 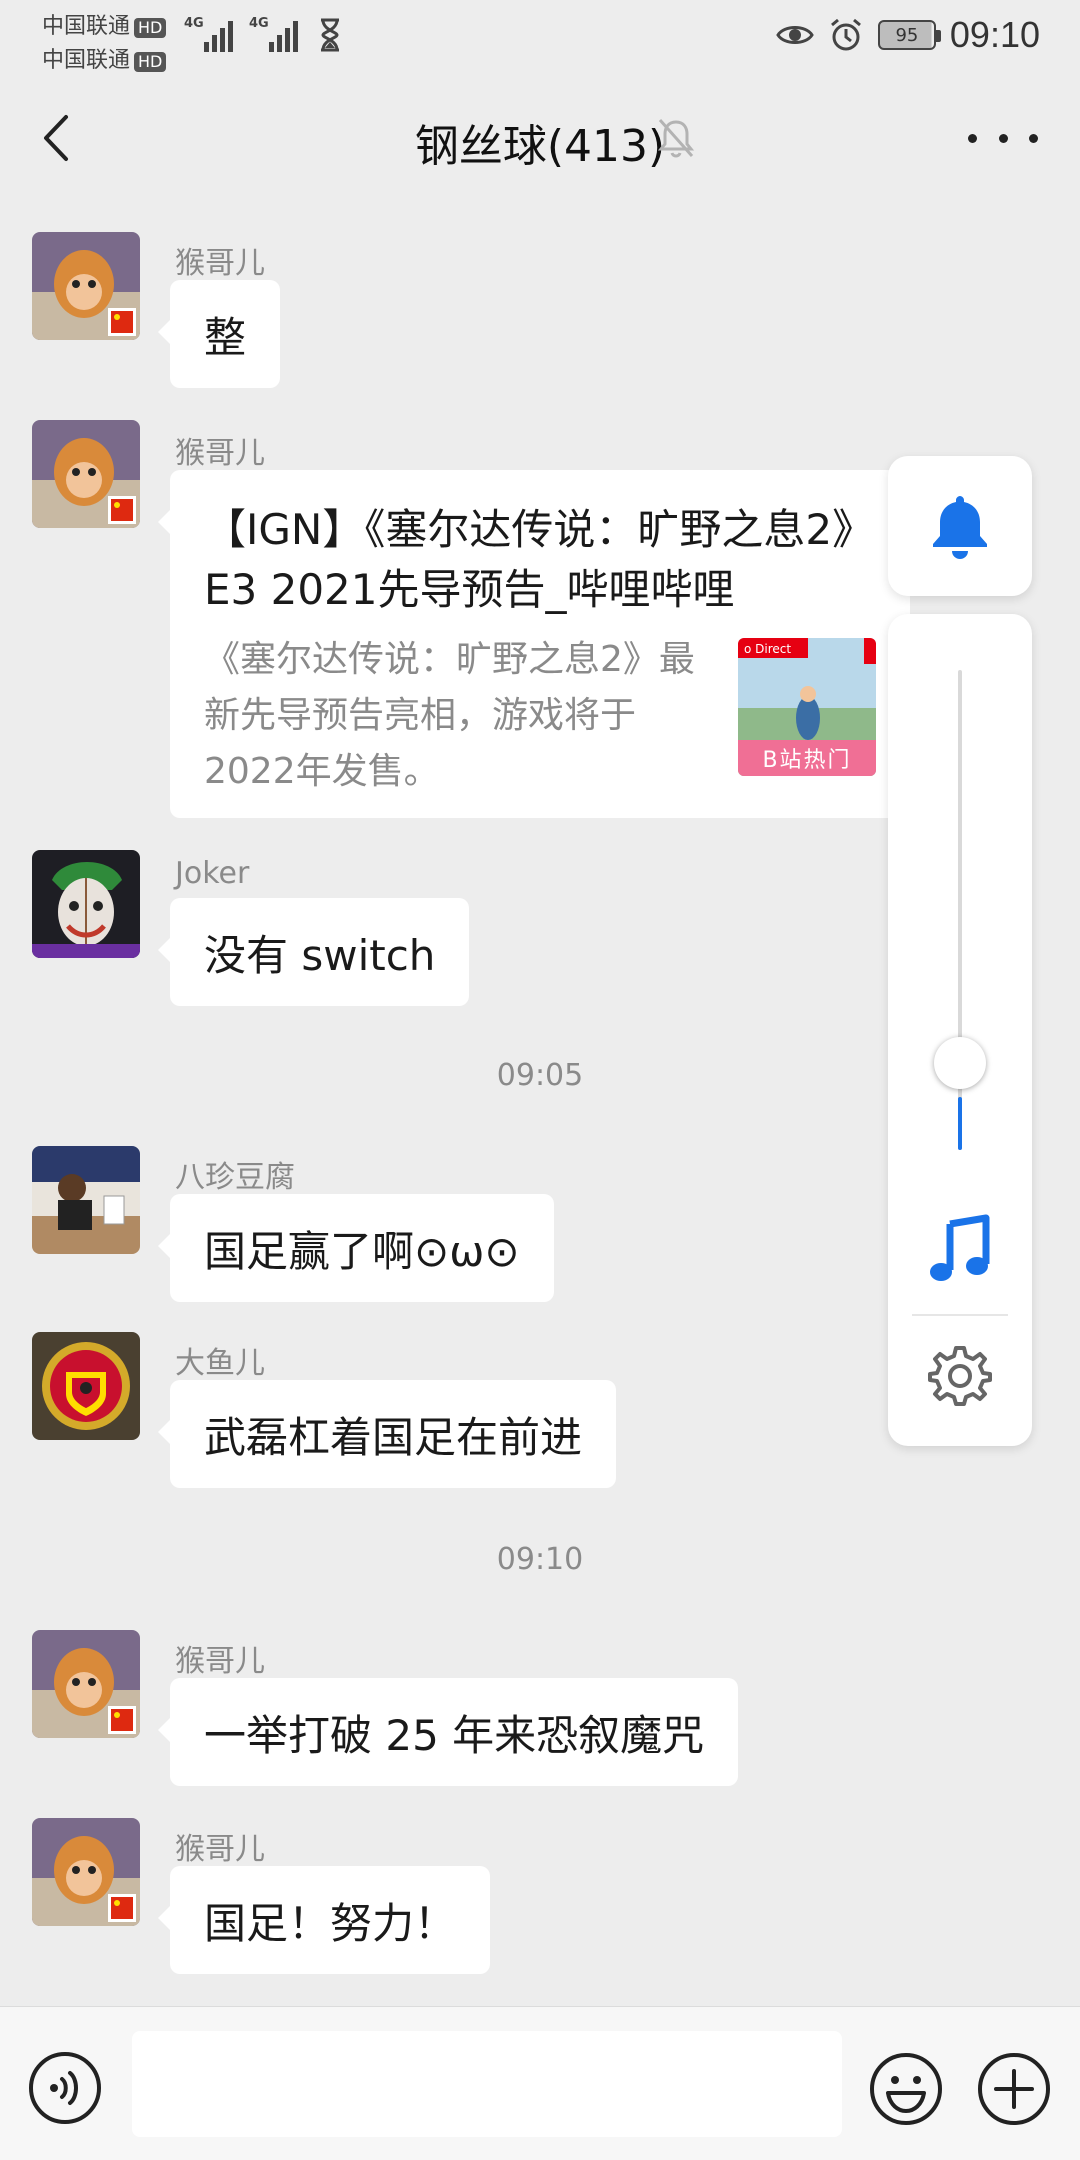 I want to click on signal-1-icon: 4G, so click(x=208, y=34).